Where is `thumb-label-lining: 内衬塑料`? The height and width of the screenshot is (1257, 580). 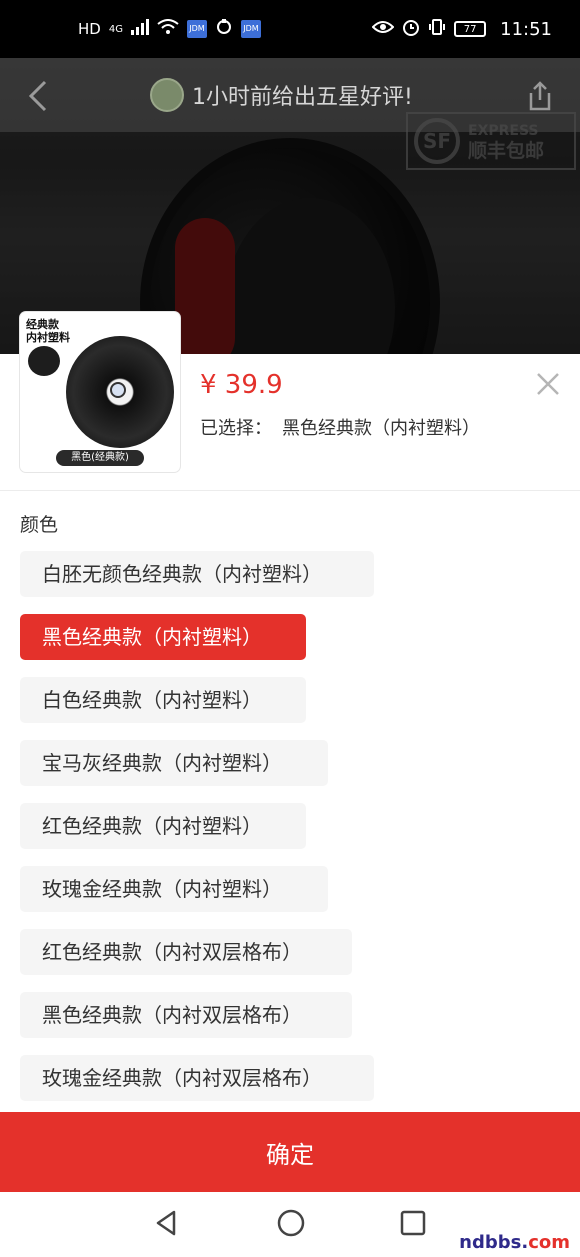 thumb-label-lining: 内衬塑料 is located at coordinates (48, 337).